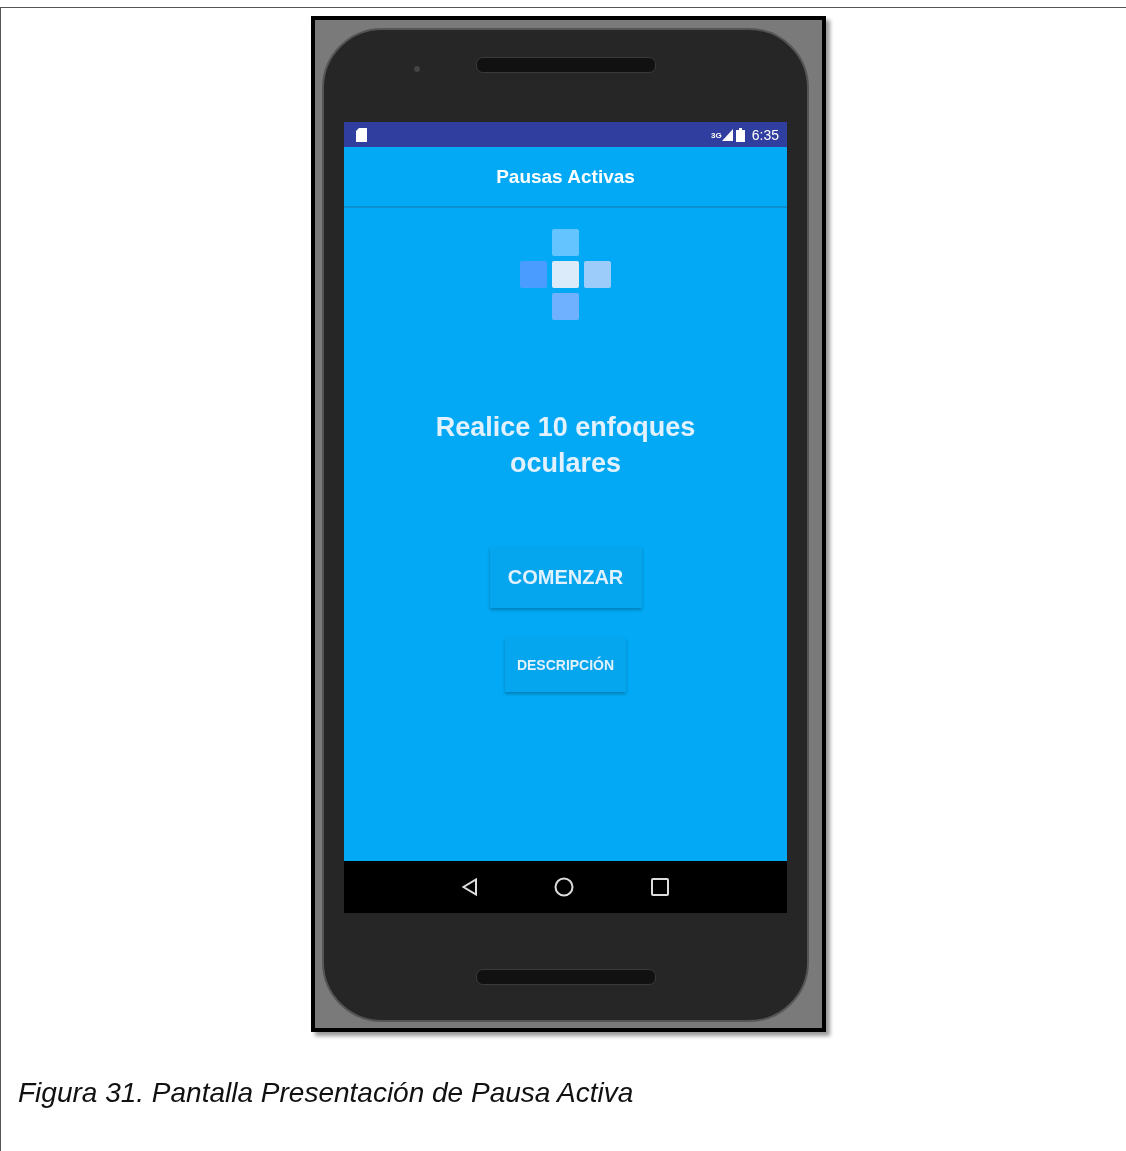  What do you see at coordinates (565, 275) in the screenshot?
I see `cross-logo-icon` at bounding box center [565, 275].